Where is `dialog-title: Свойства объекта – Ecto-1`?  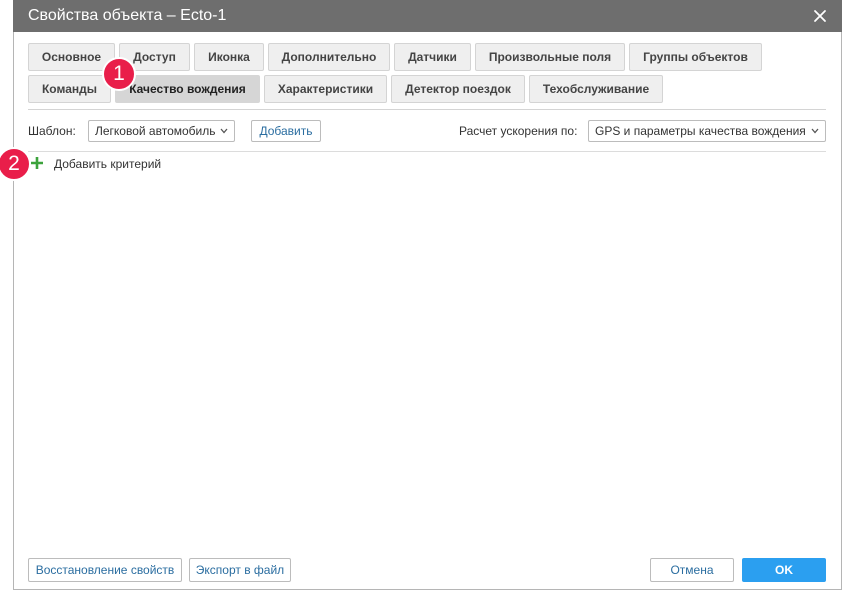
dialog-title: Свойства объекта – Ecto-1 is located at coordinates (127, 15).